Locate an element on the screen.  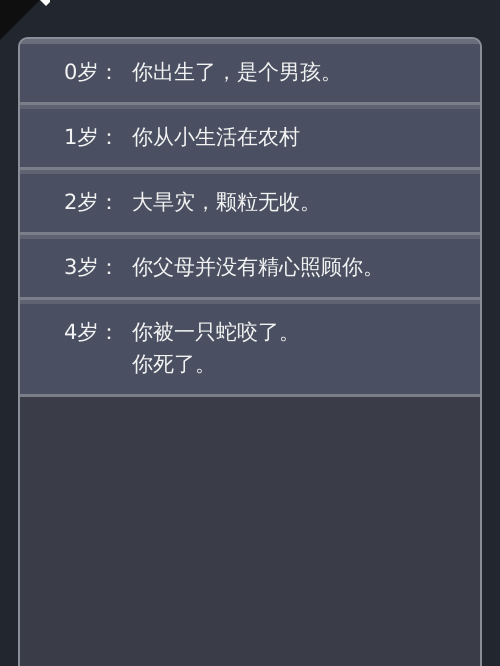
event-text: 大旱灾，颗粒无收。 is located at coordinates (226, 202).